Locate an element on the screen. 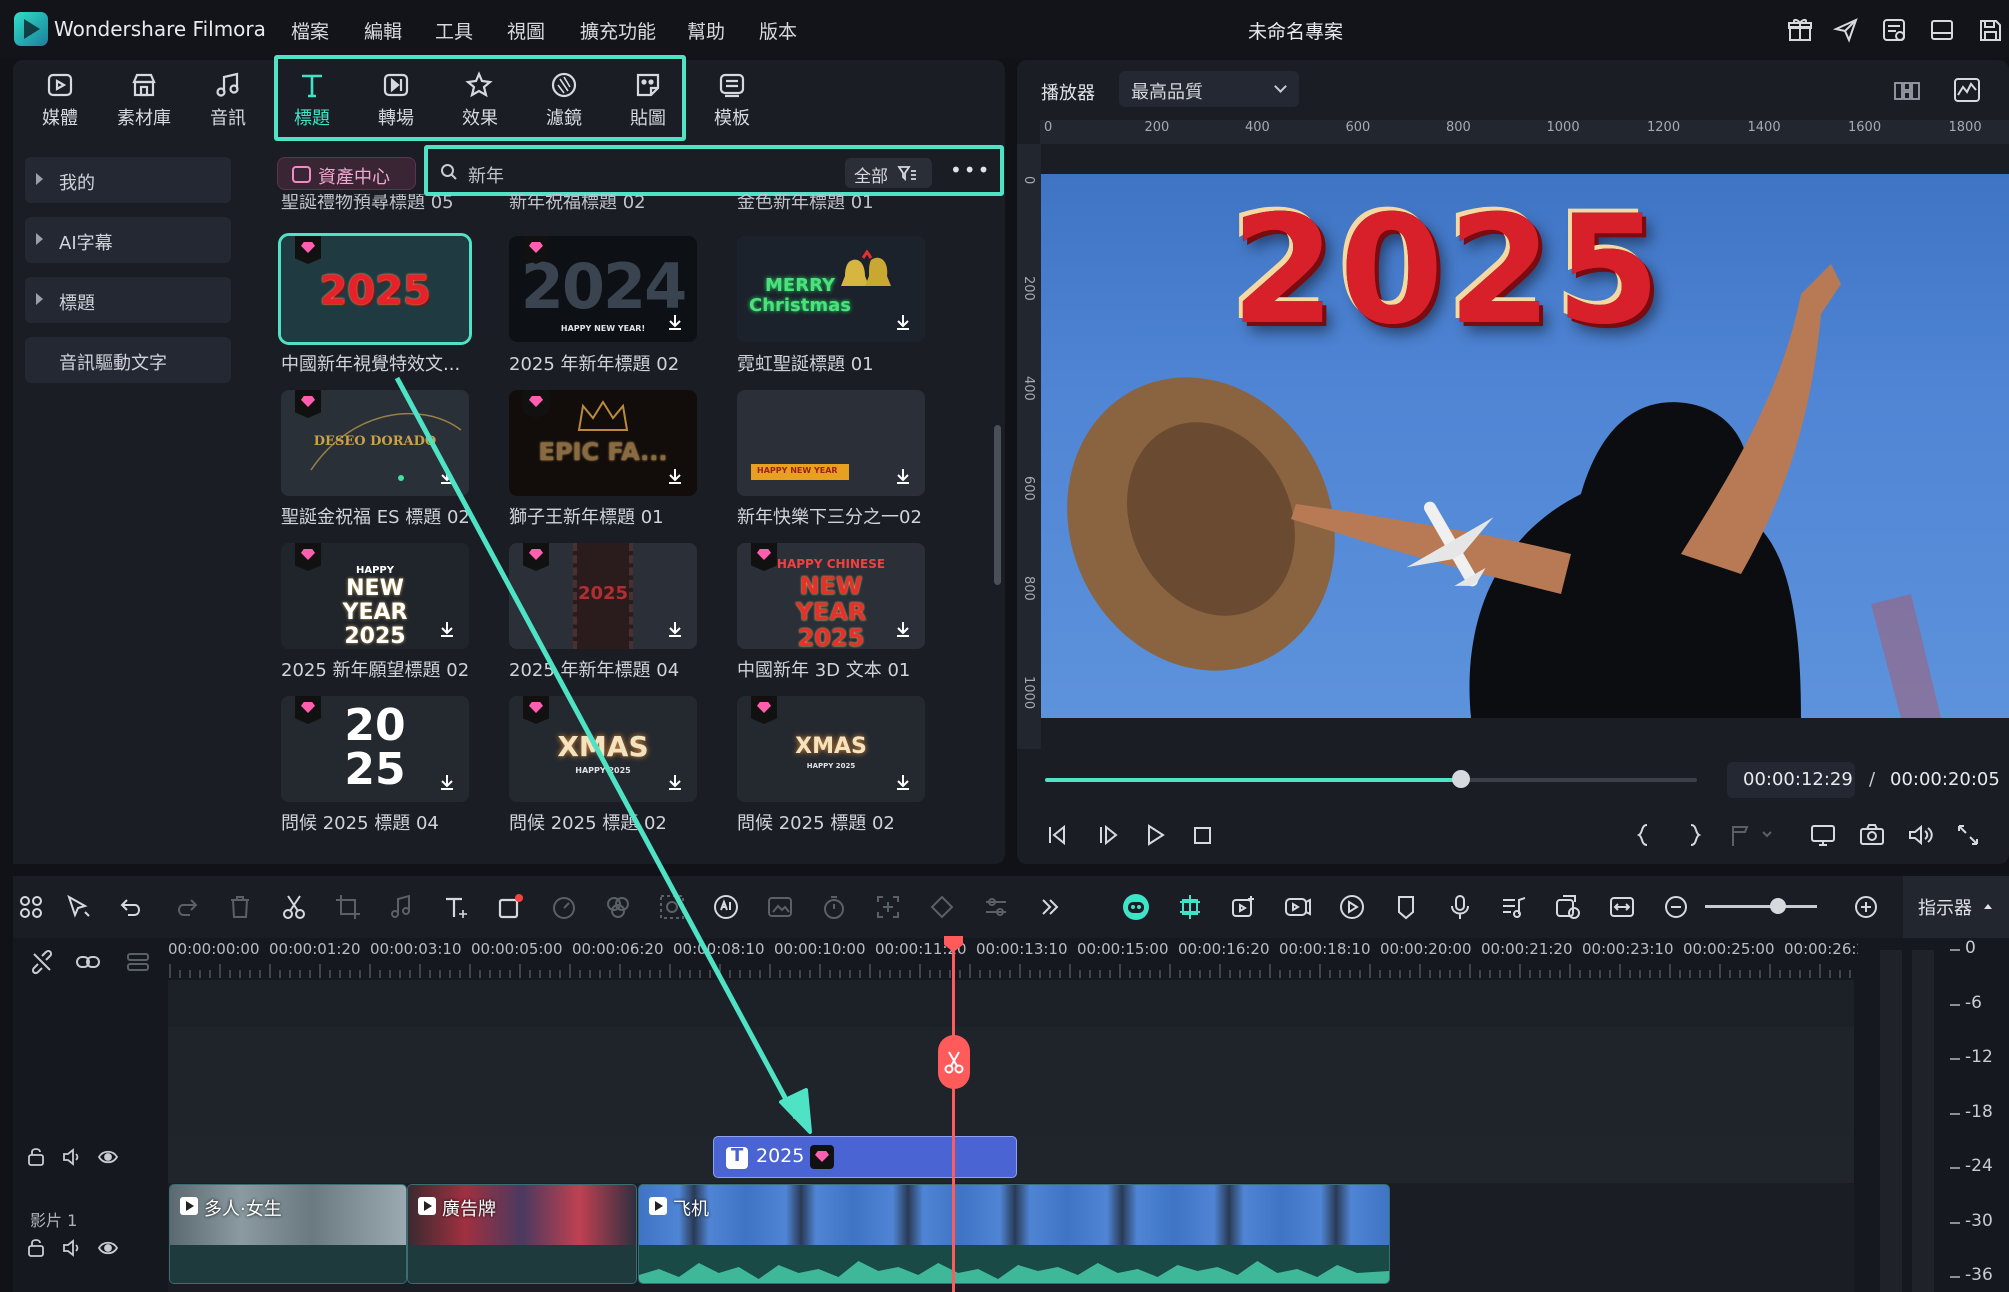 Image resolution: width=2009 pixels, height=1292 pixels. title-card: 2024 HAPPY NEW YEAR! is located at coordinates (603, 289).